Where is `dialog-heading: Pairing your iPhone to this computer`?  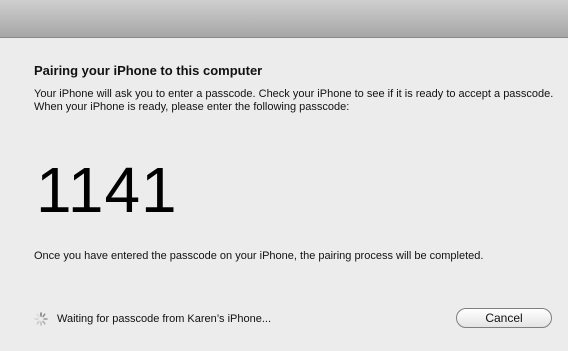
dialog-heading: Pairing your iPhone to this computer is located at coordinates (148, 70).